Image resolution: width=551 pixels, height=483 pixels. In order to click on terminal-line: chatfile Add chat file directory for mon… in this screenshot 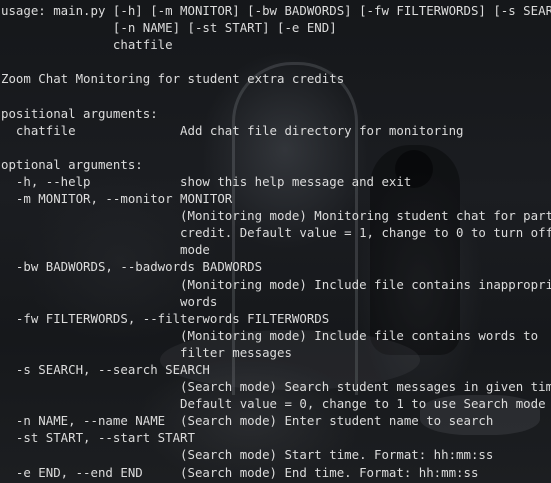, I will do `click(232, 130)`.